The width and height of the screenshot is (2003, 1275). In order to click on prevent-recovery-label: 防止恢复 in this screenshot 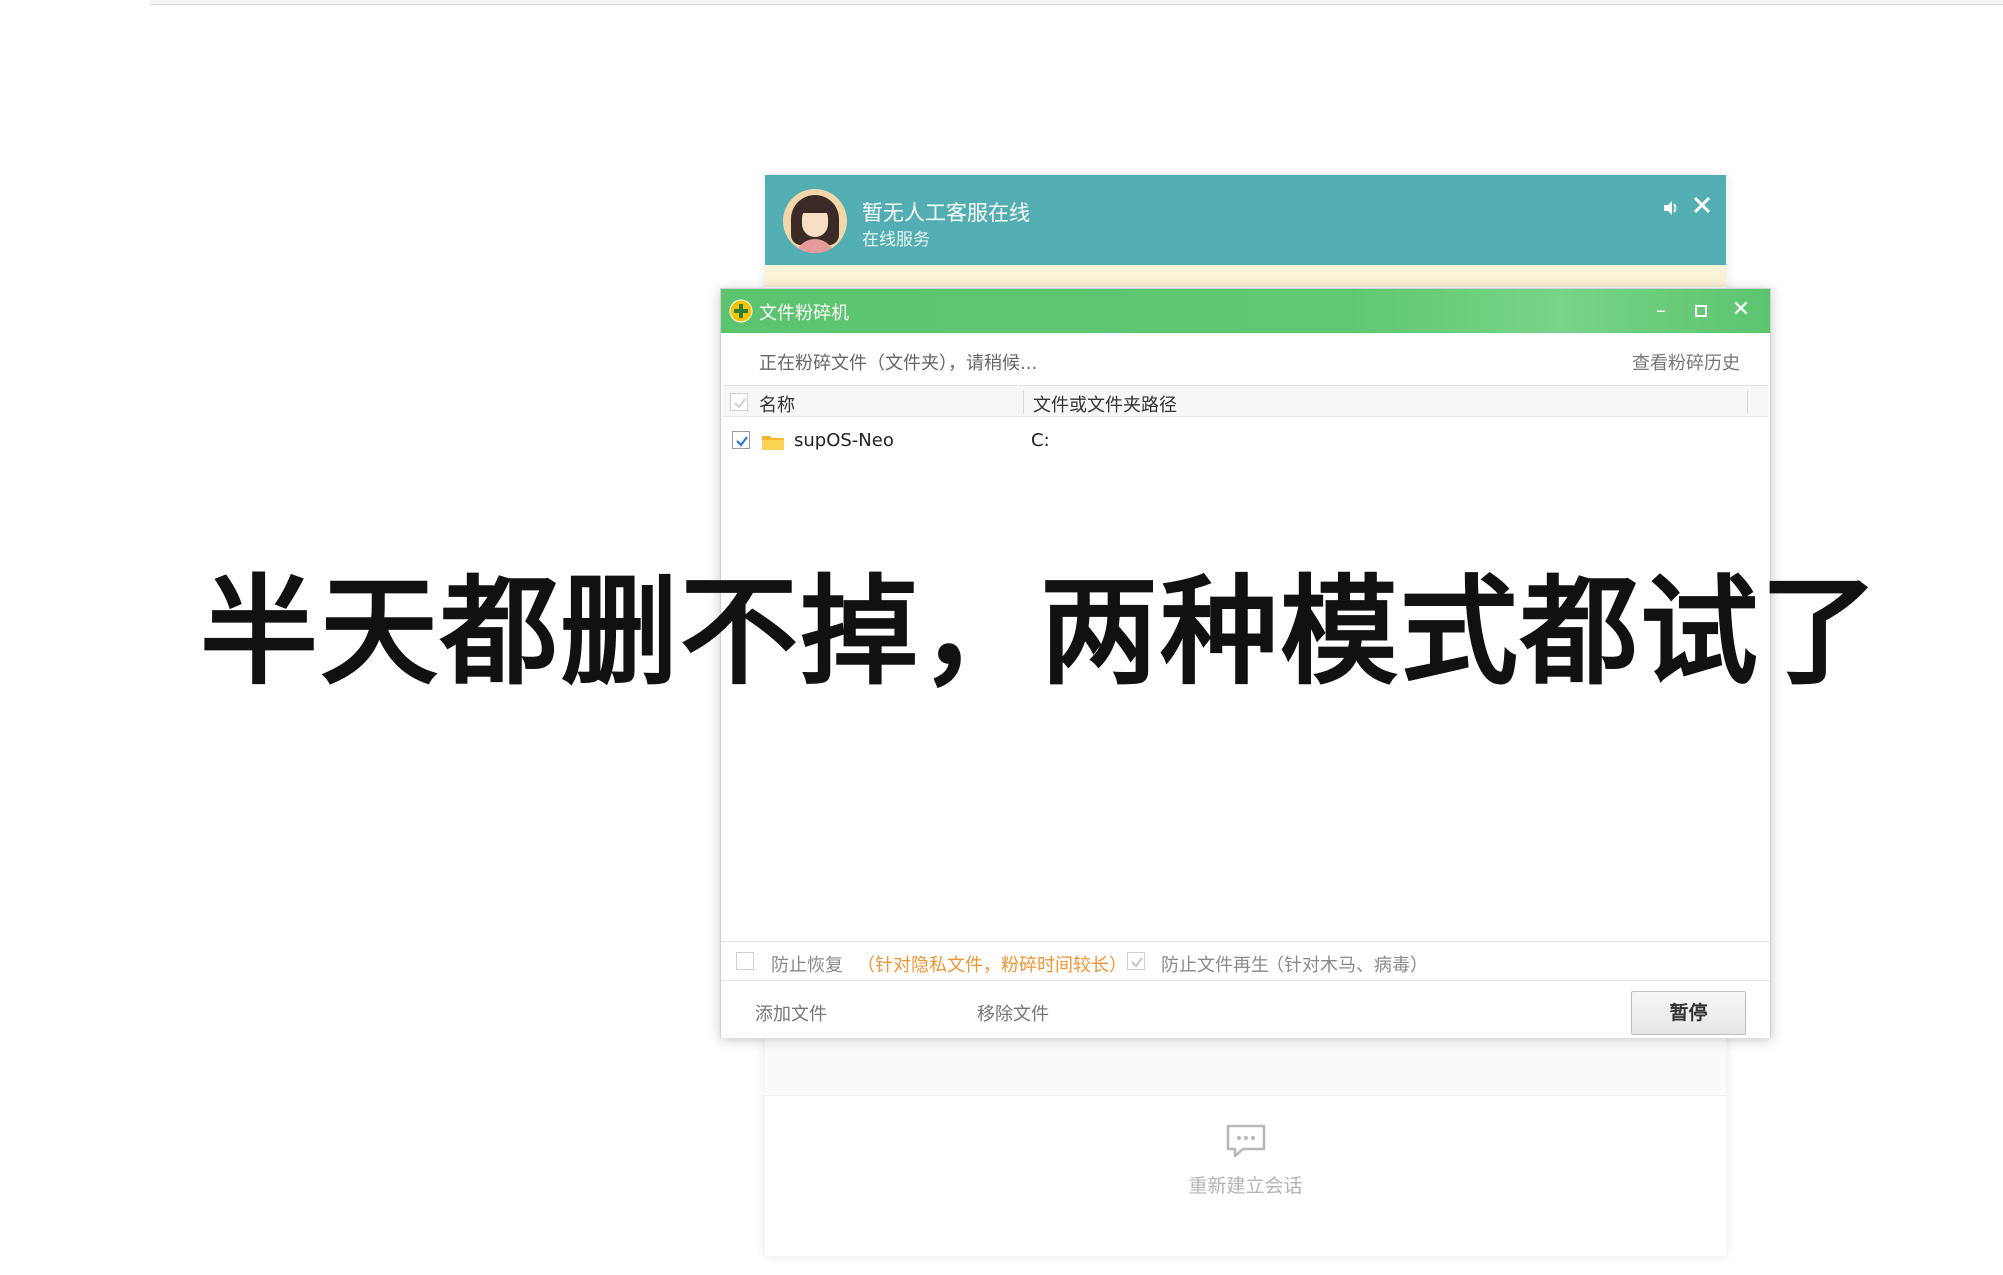, I will do `click(807, 965)`.